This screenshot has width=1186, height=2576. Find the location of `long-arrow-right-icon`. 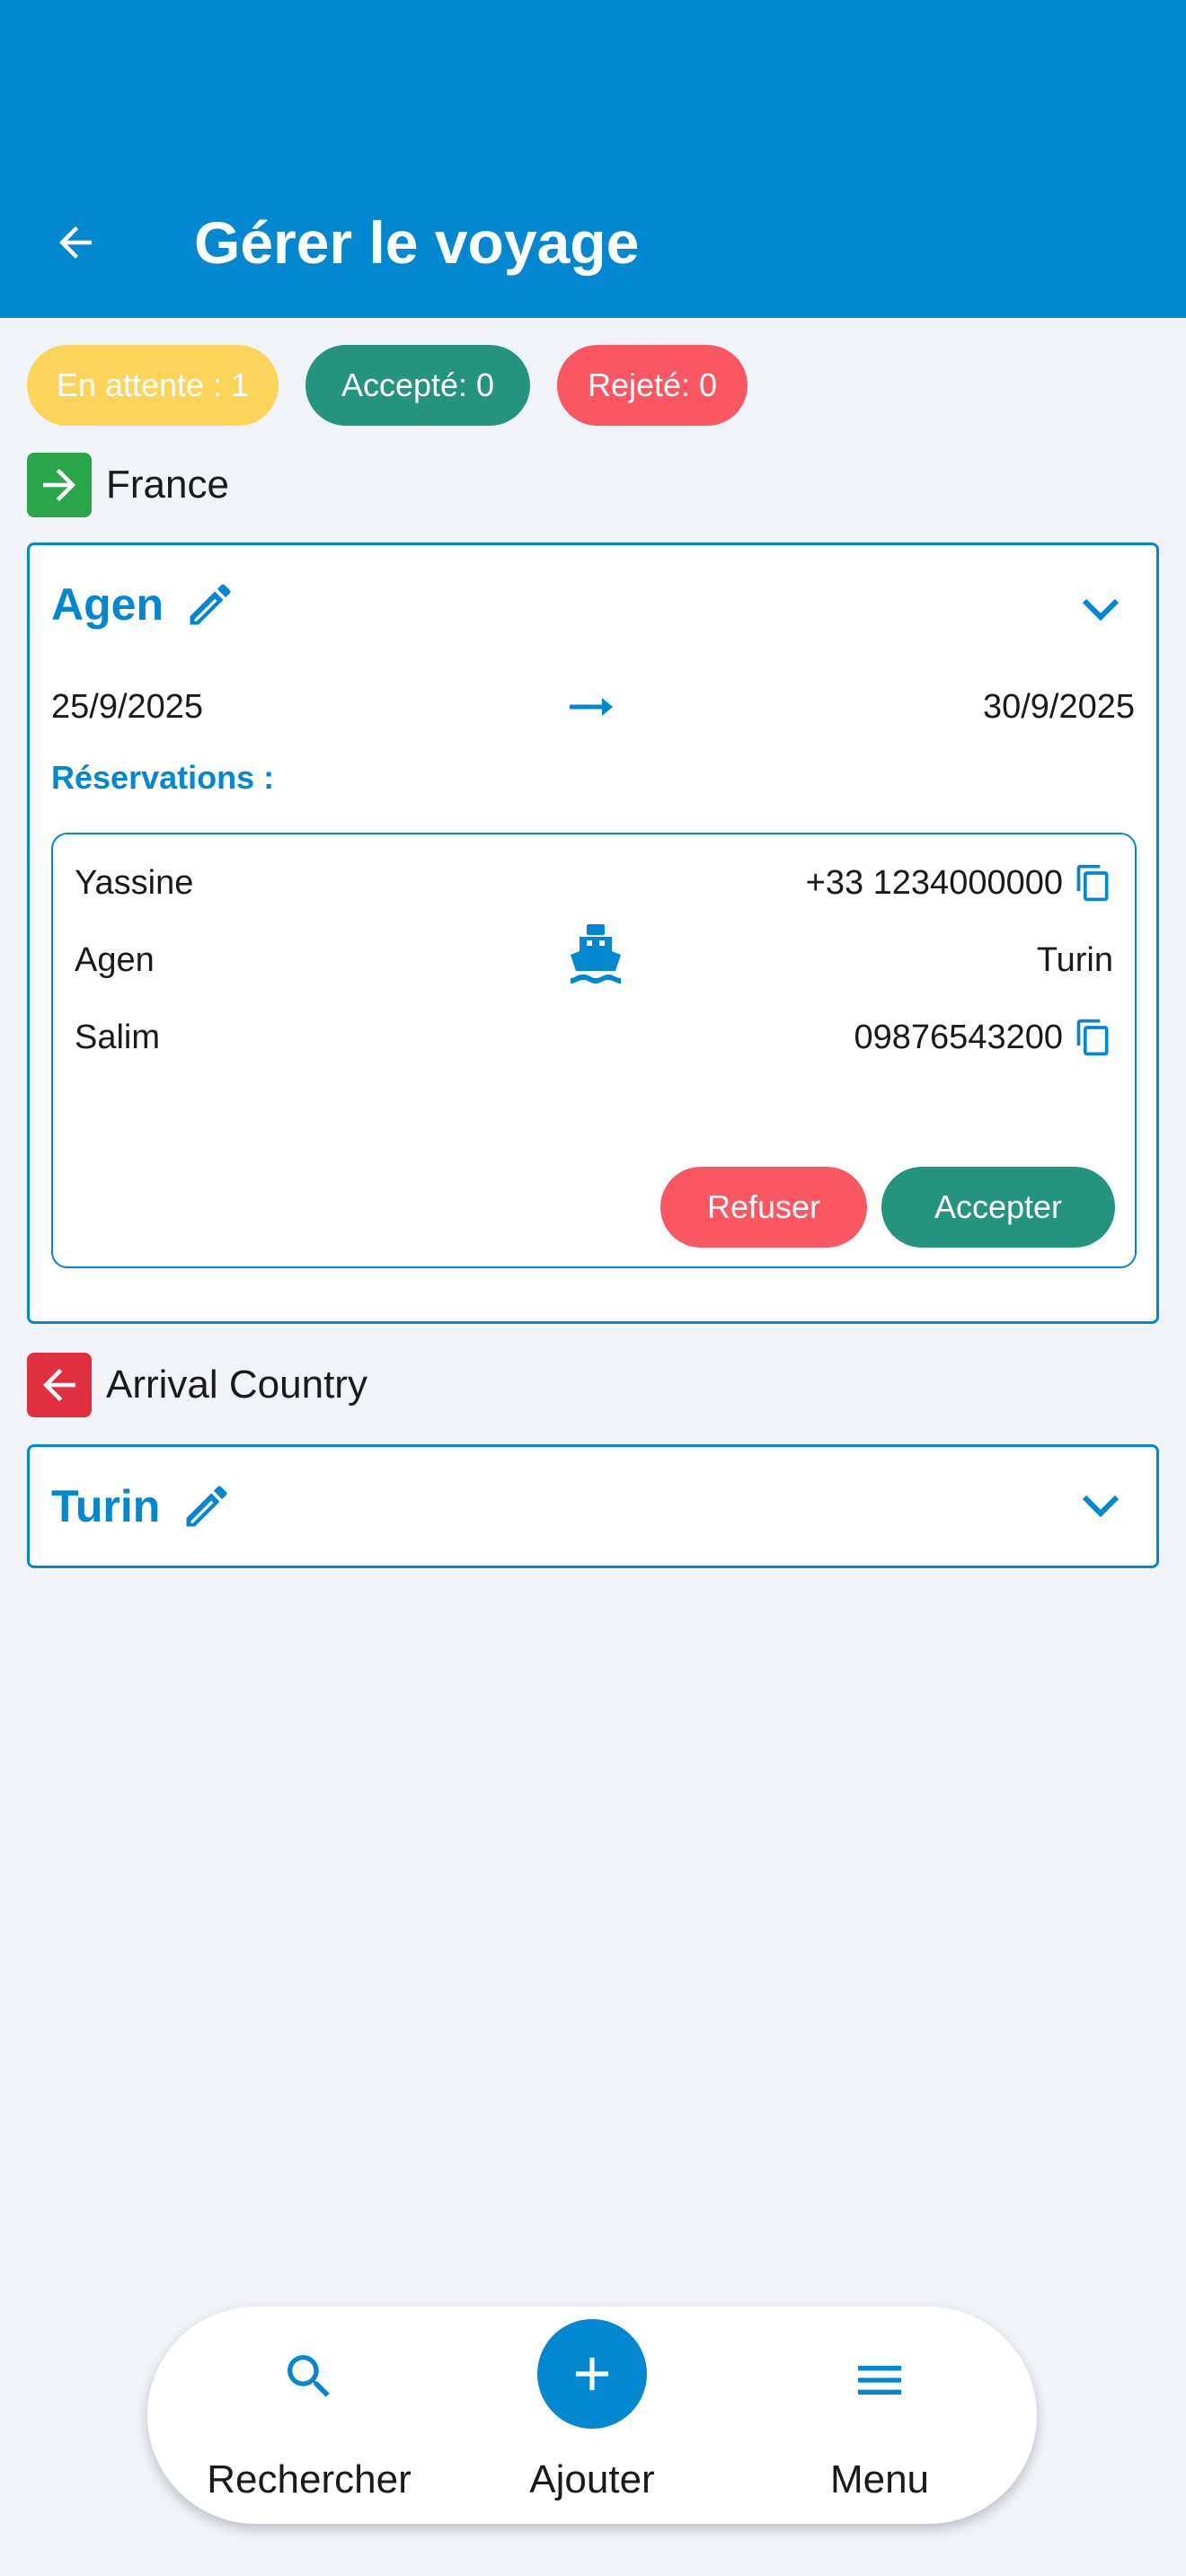

long-arrow-right-icon is located at coordinates (591, 707).